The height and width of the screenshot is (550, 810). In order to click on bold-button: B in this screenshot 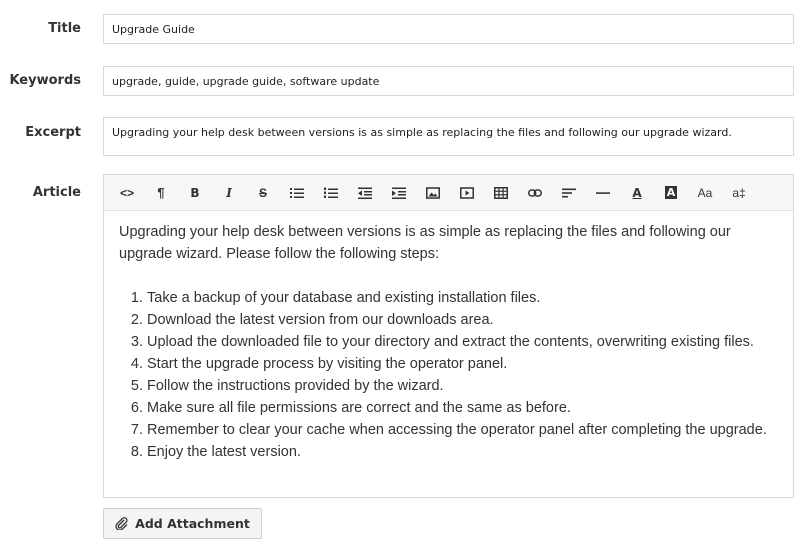, I will do `click(195, 193)`.